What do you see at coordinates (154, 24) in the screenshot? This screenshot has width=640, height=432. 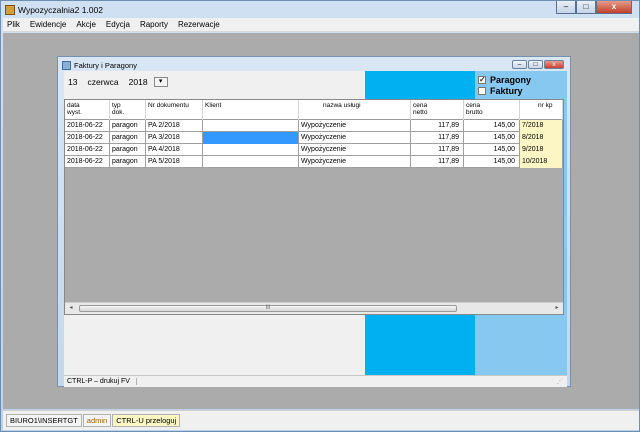 I see `menu-raporty: Raporty` at bounding box center [154, 24].